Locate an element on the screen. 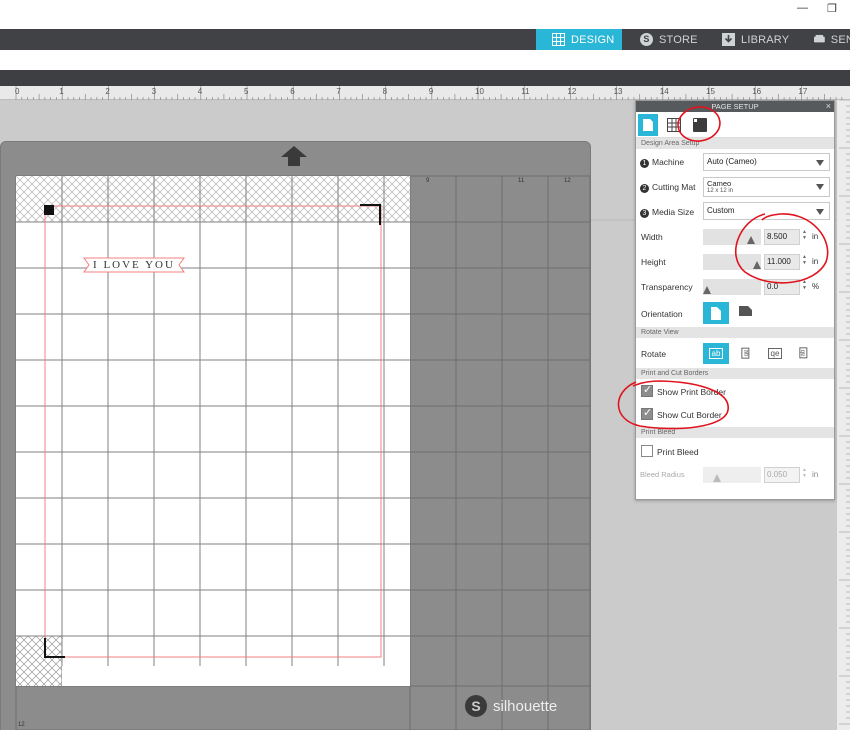  orientation-portrait-button is located at coordinates (716, 313).